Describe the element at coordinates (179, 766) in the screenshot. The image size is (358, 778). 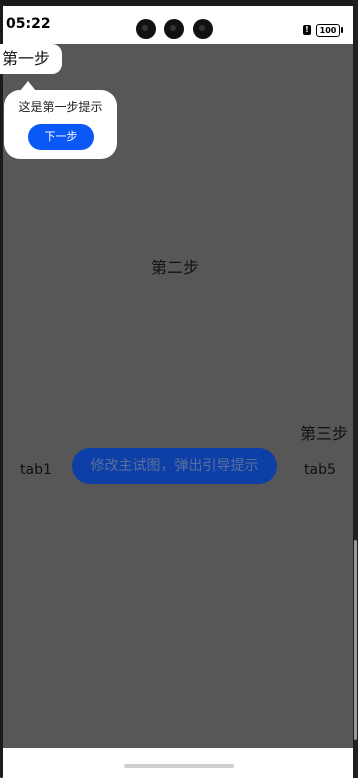
I see `home-indicator` at that location.